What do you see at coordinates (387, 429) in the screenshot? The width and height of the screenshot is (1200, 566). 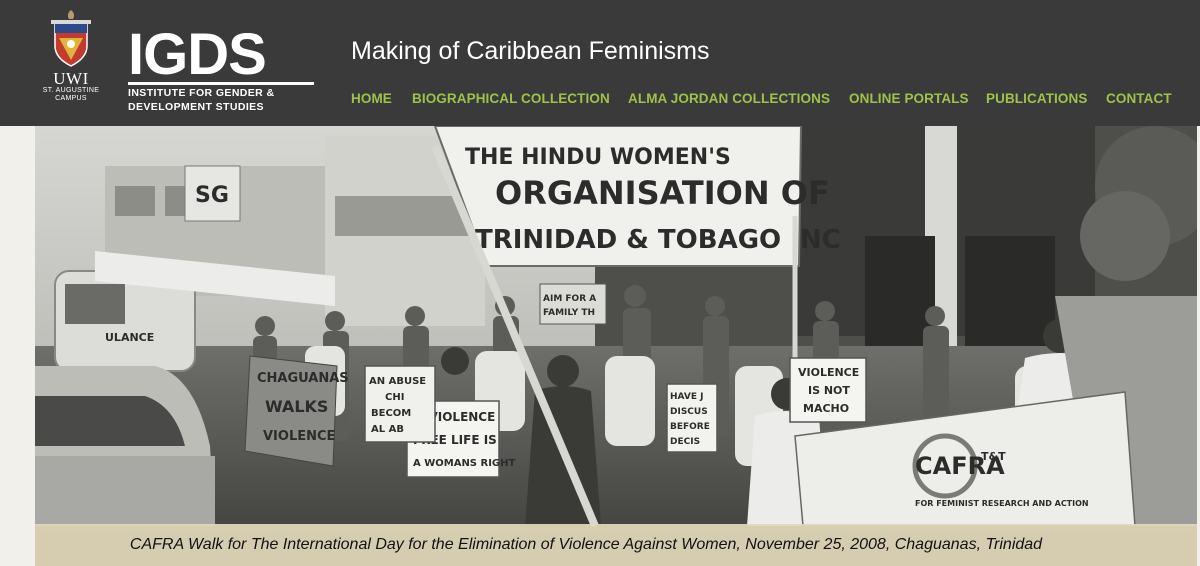 I see `sign-abuser-line4: AL AB` at bounding box center [387, 429].